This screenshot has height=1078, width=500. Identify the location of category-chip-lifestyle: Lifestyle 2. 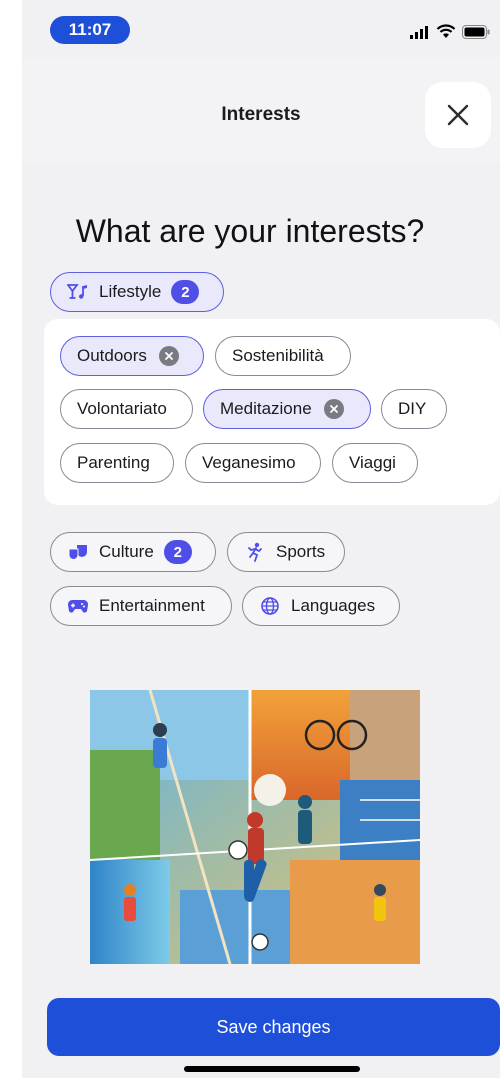
(137, 292).